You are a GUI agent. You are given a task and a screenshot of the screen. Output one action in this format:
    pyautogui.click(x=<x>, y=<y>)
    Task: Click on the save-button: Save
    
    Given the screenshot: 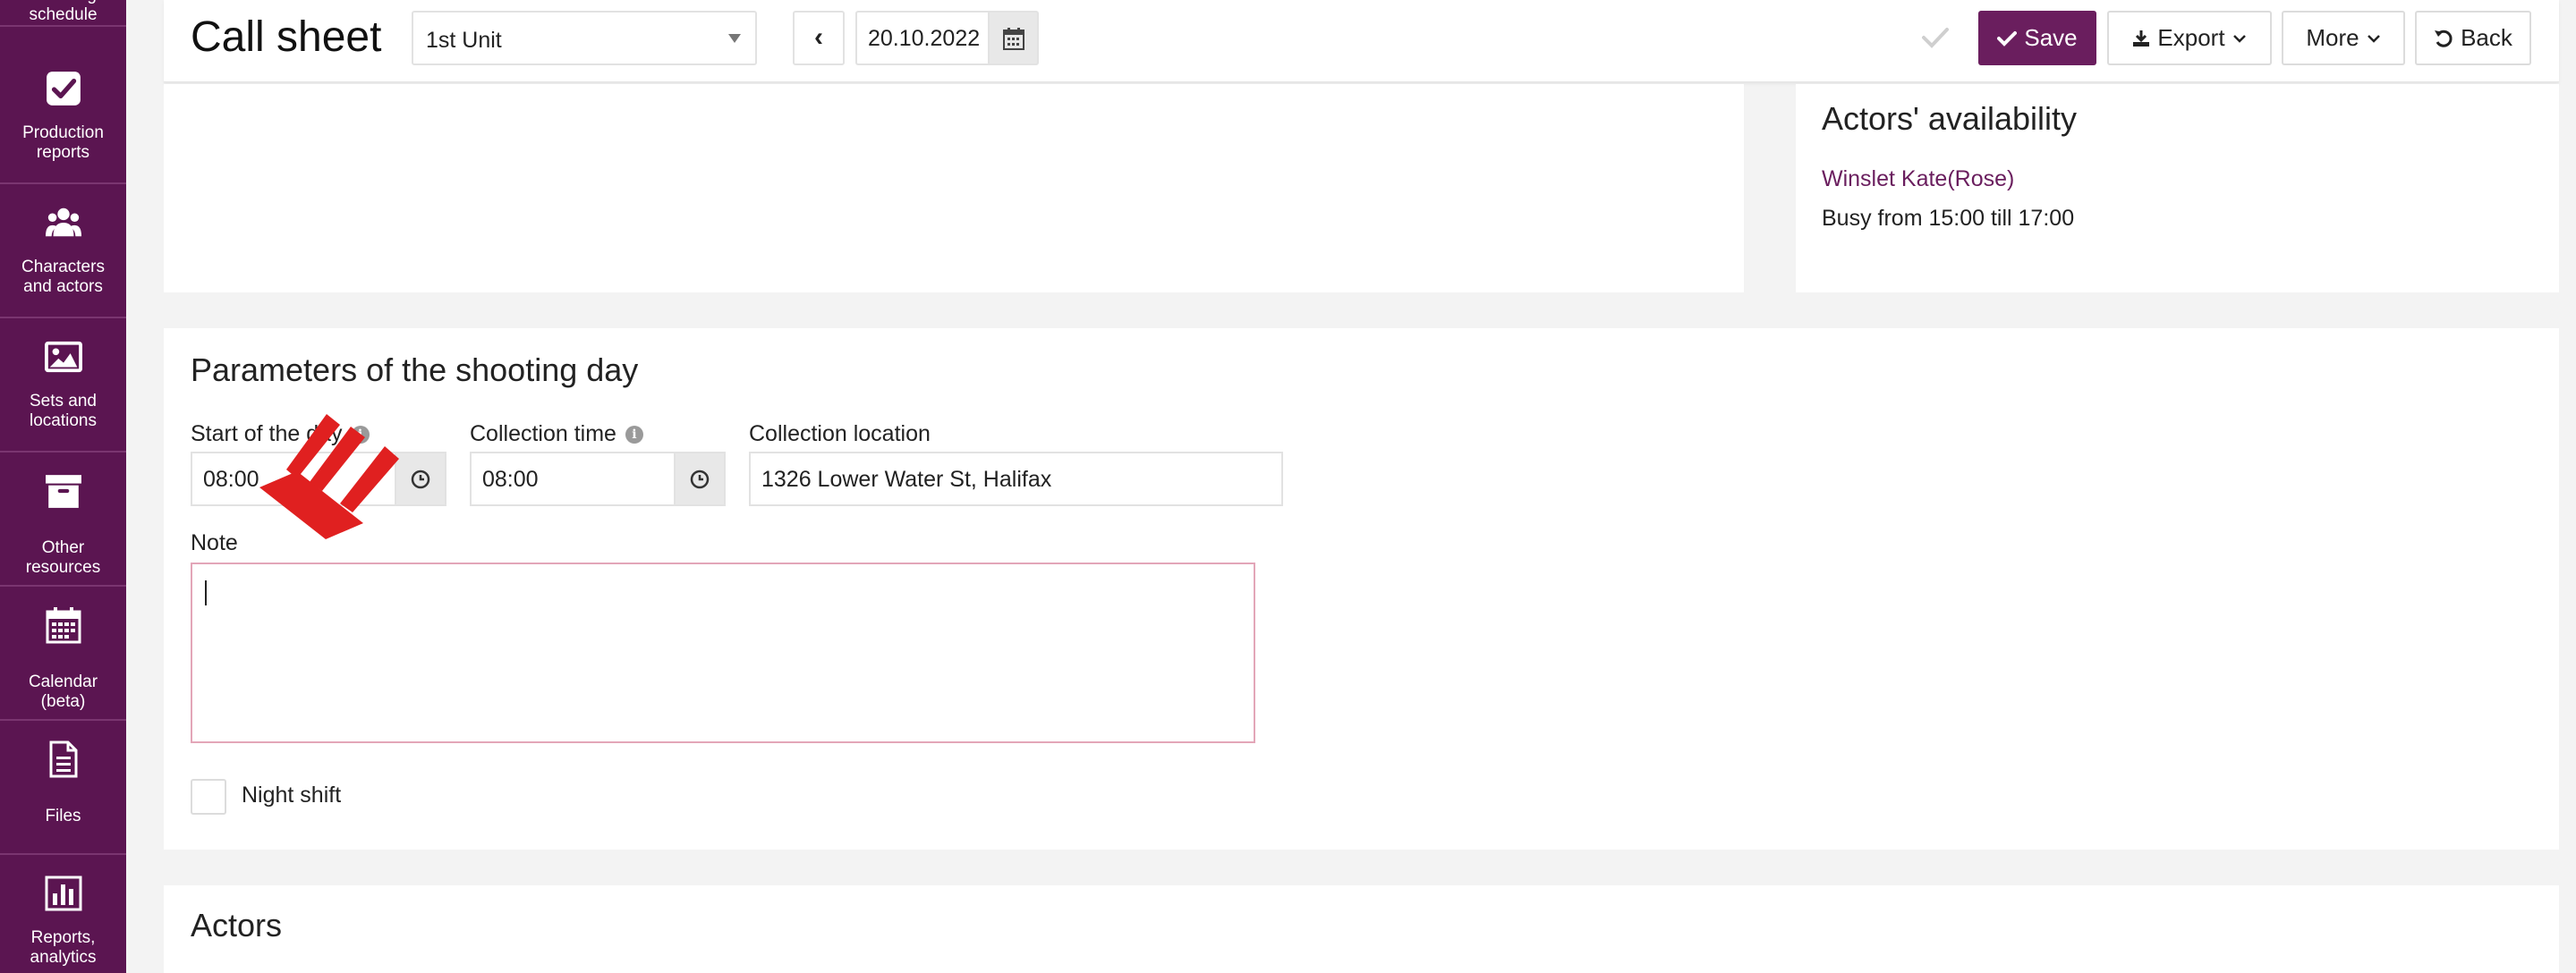 What is the action you would take?
    pyautogui.click(x=2037, y=38)
    